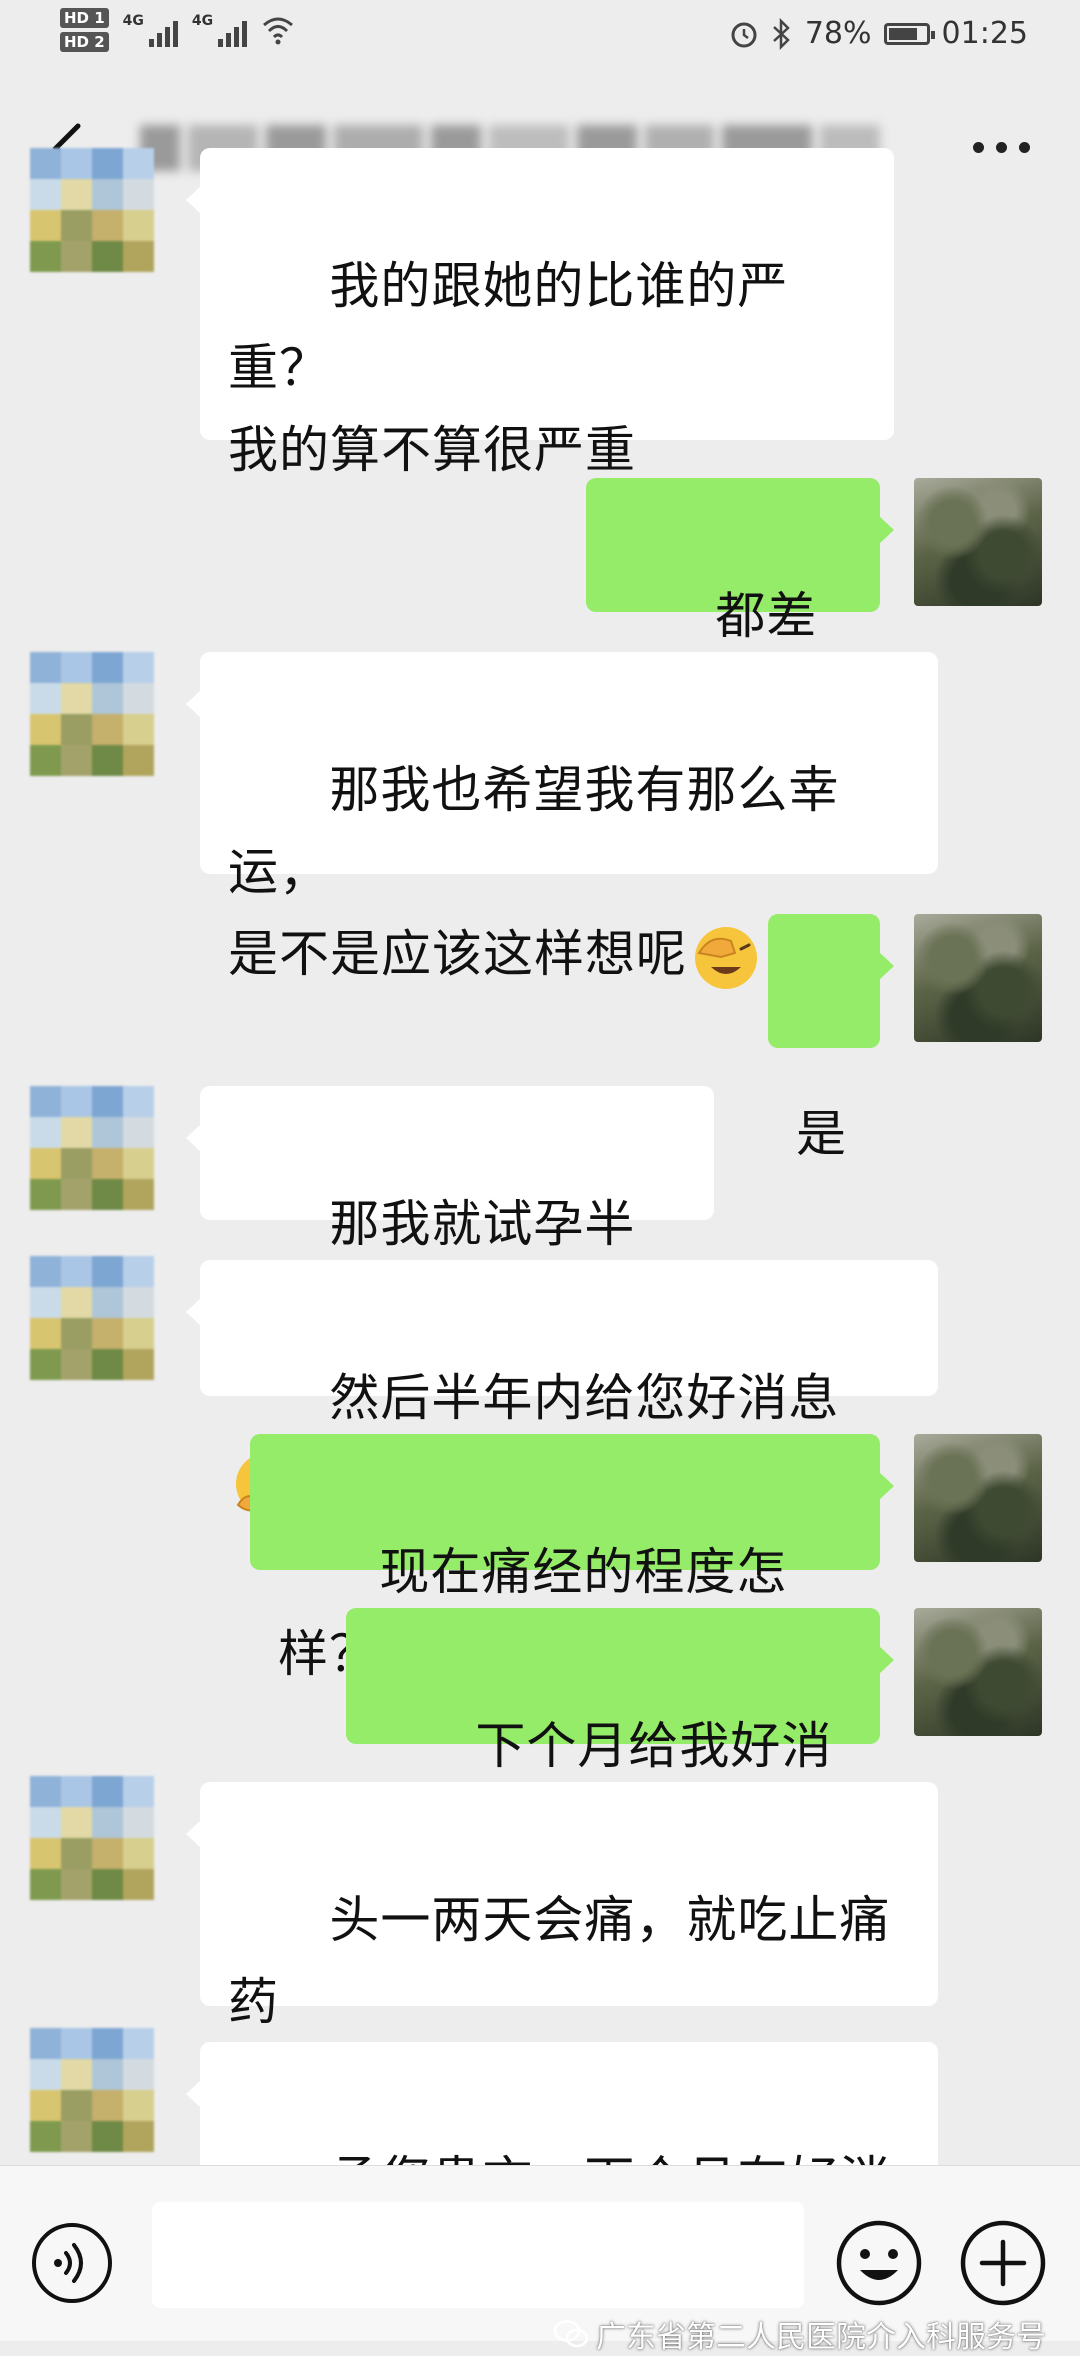 This screenshot has height=2356, width=1080. Describe the element at coordinates (559, 1961) in the screenshot. I see `message-text: 头一两天会痛，就吃止痛 药` at that location.